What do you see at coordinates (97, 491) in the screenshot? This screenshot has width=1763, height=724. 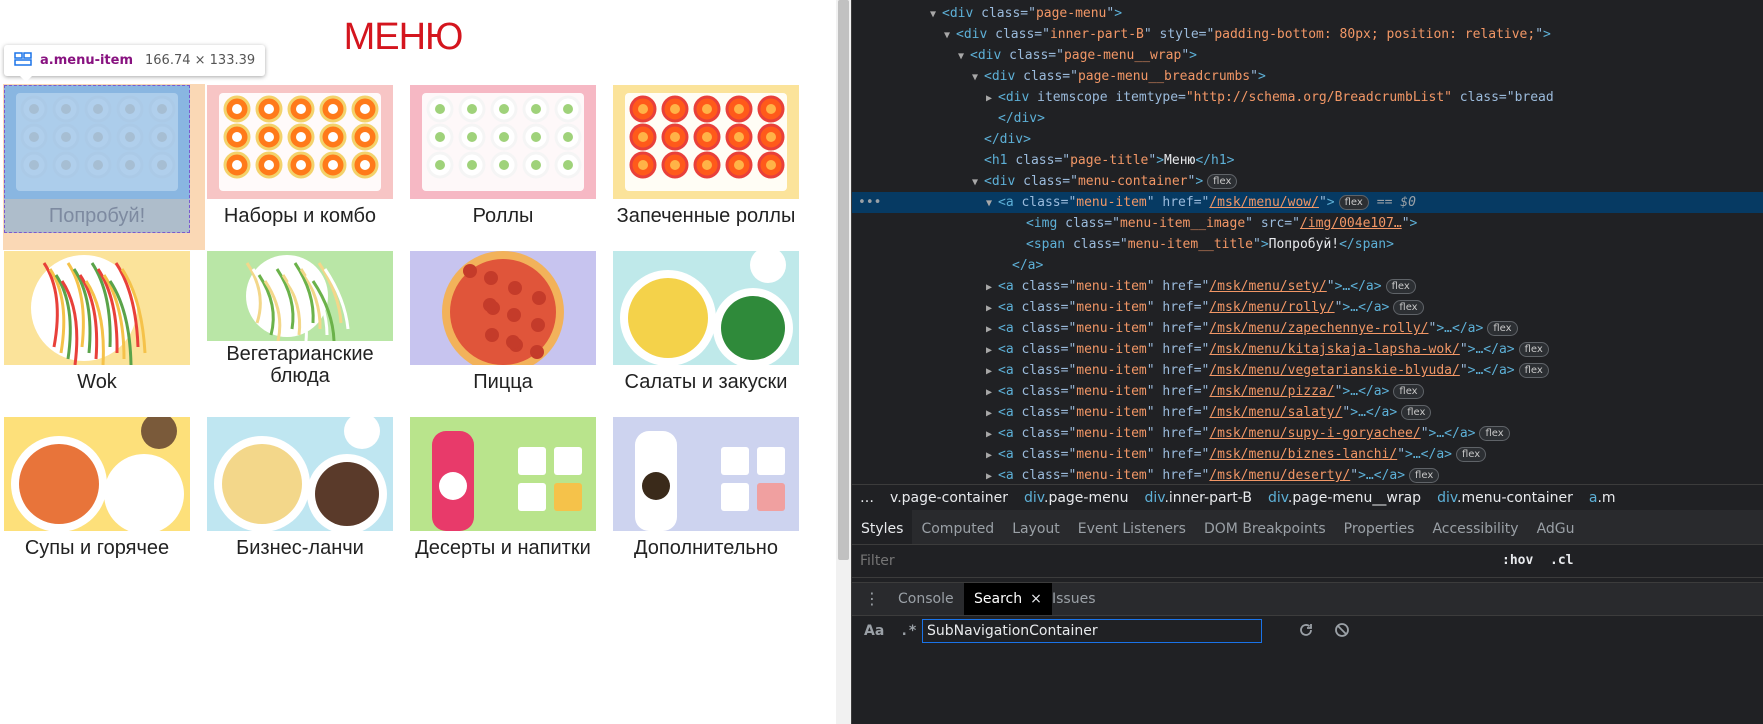 I see `menu-item: Супы и горячее` at bounding box center [97, 491].